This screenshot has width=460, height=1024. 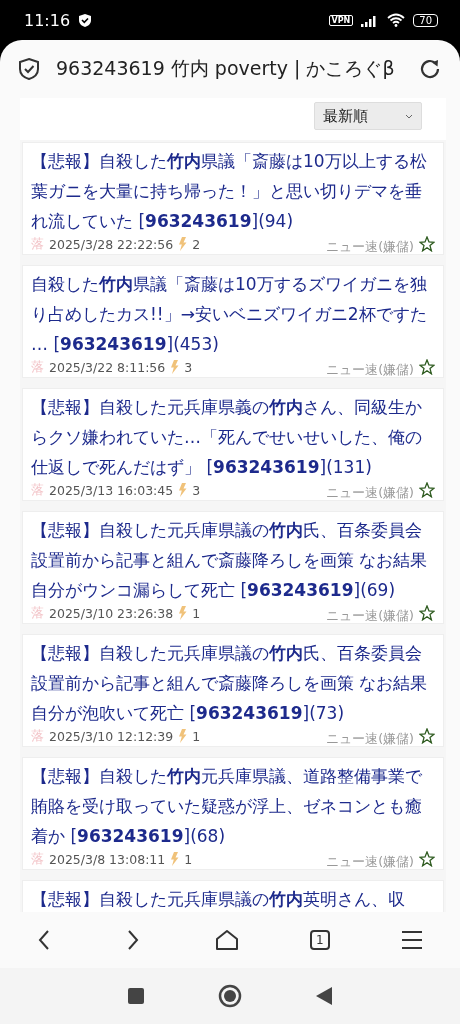 I want to click on post-date: 2025/3/13 16:03:45, so click(x=111, y=490).